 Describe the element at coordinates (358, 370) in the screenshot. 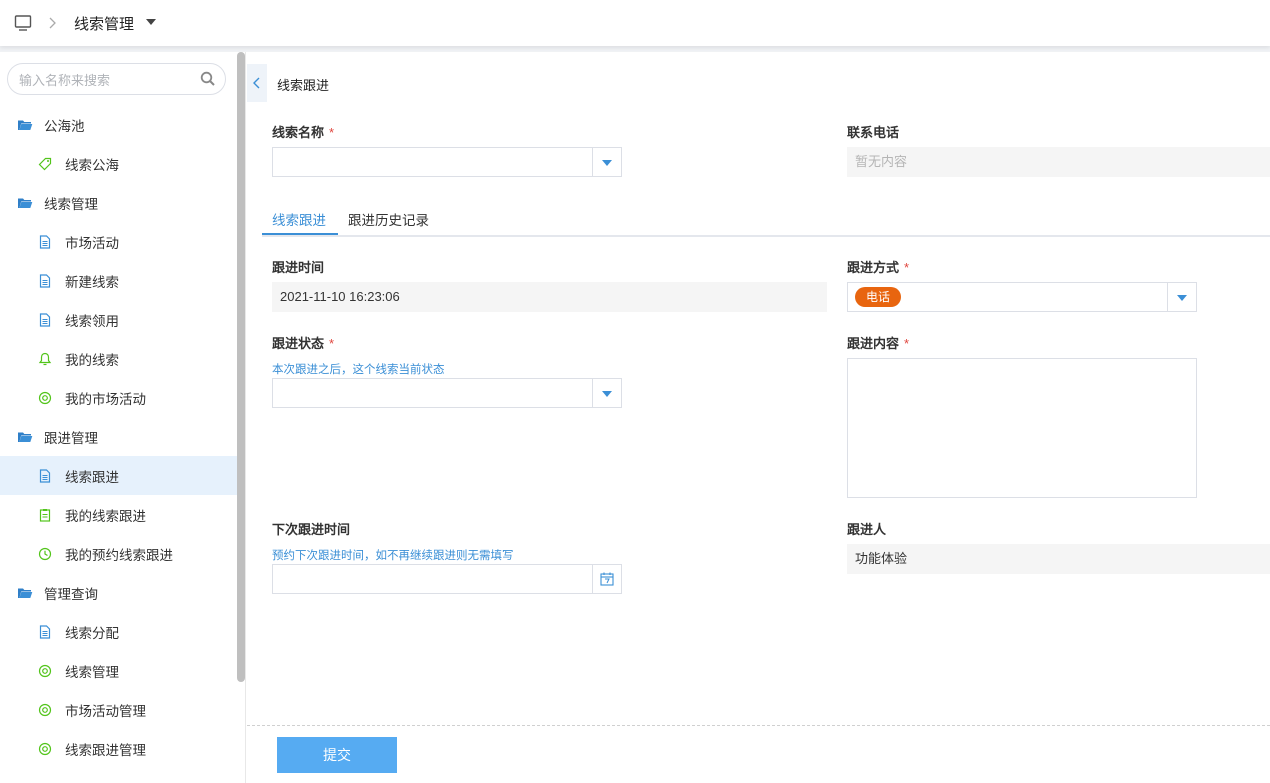

I see `follow-status-hint: 本次跟进之后，这个线索当前状态` at that location.